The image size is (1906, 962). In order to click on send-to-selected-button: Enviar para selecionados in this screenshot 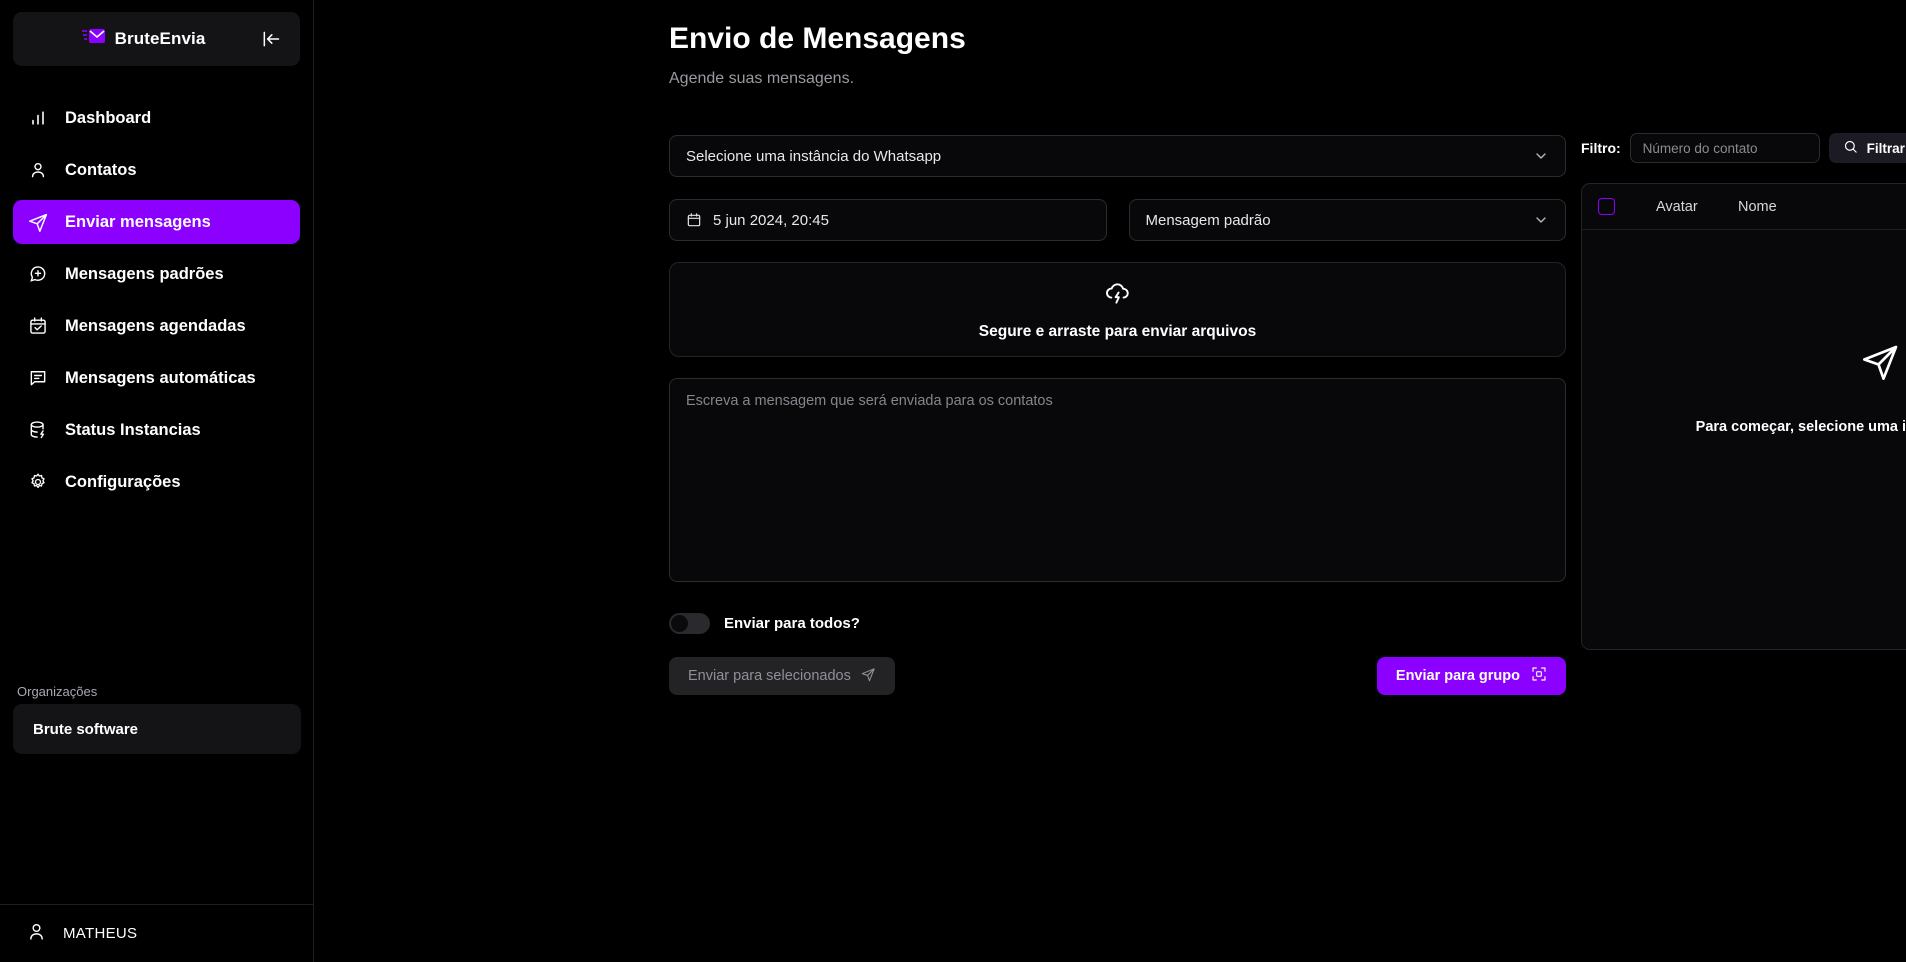, I will do `click(782, 676)`.